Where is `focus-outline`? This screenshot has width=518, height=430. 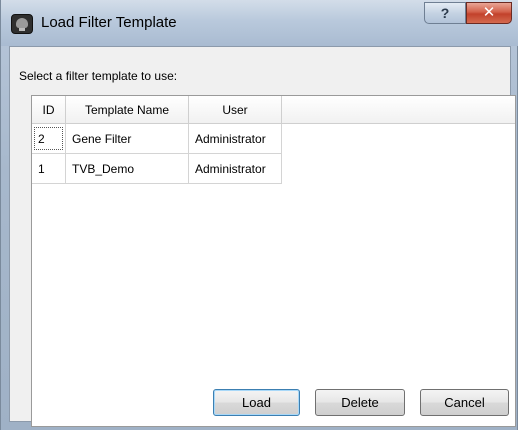
focus-outline is located at coordinates (48, 138).